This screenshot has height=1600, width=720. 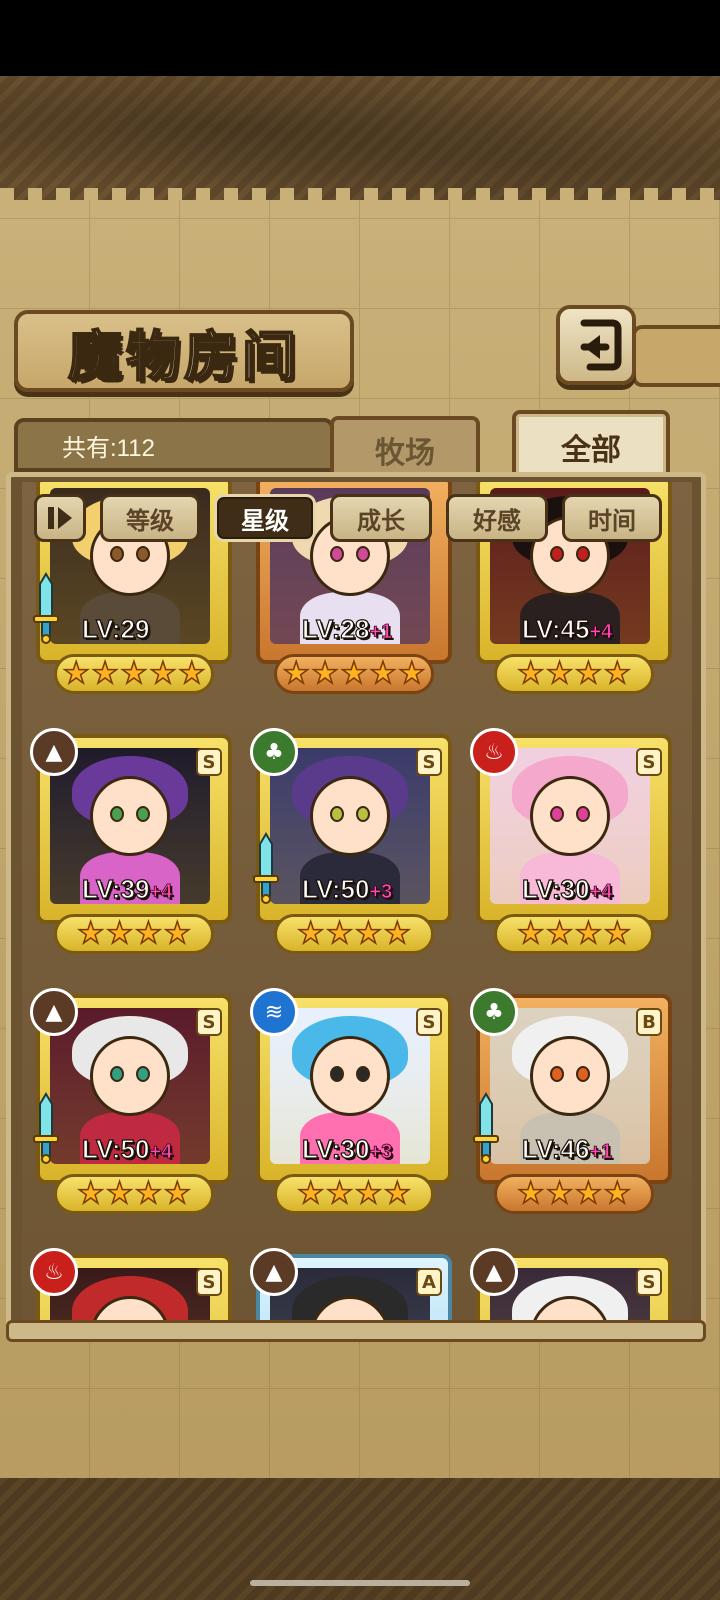 What do you see at coordinates (649, 1022) in the screenshot?
I see `rank-badge: B` at bounding box center [649, 1022].